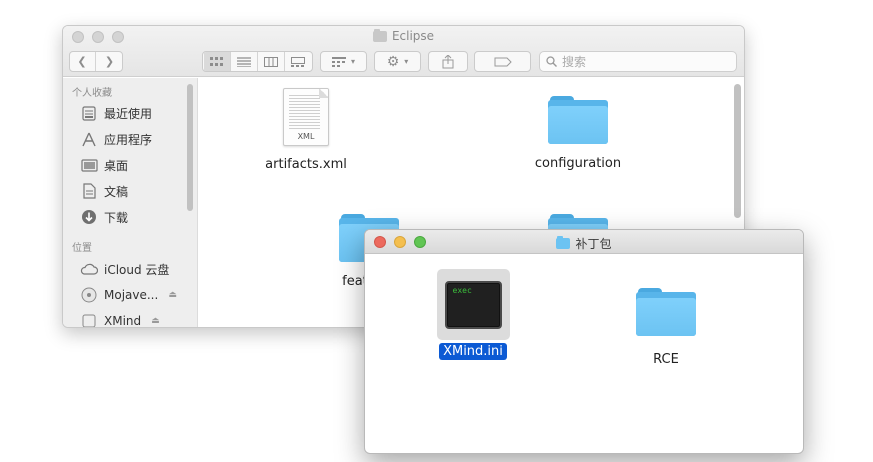 Image resolution: width=873 pixels, height=462 pixels. What do you see at coordinates (89, 191) in the screenshot?
I see `documents-icon` at bounding box center [89, 191].